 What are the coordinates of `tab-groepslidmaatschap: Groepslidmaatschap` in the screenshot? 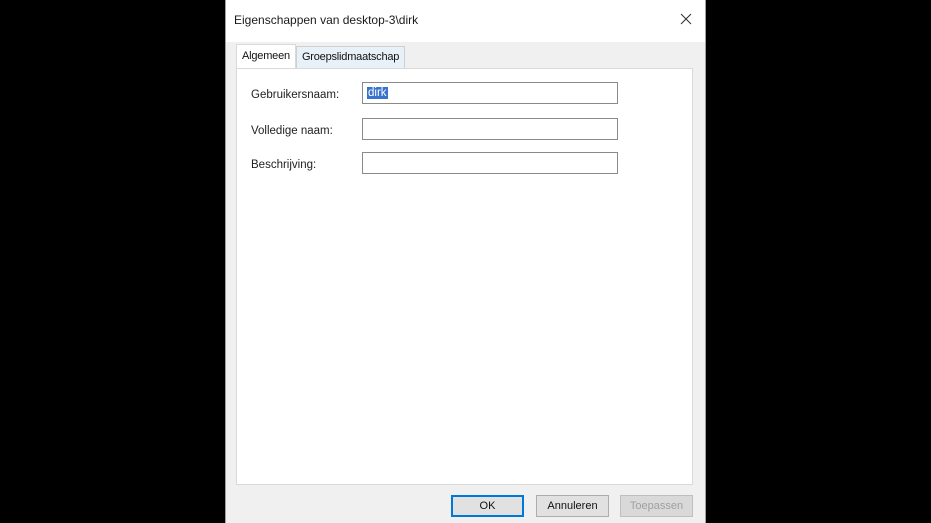 It's located at (350, 57).